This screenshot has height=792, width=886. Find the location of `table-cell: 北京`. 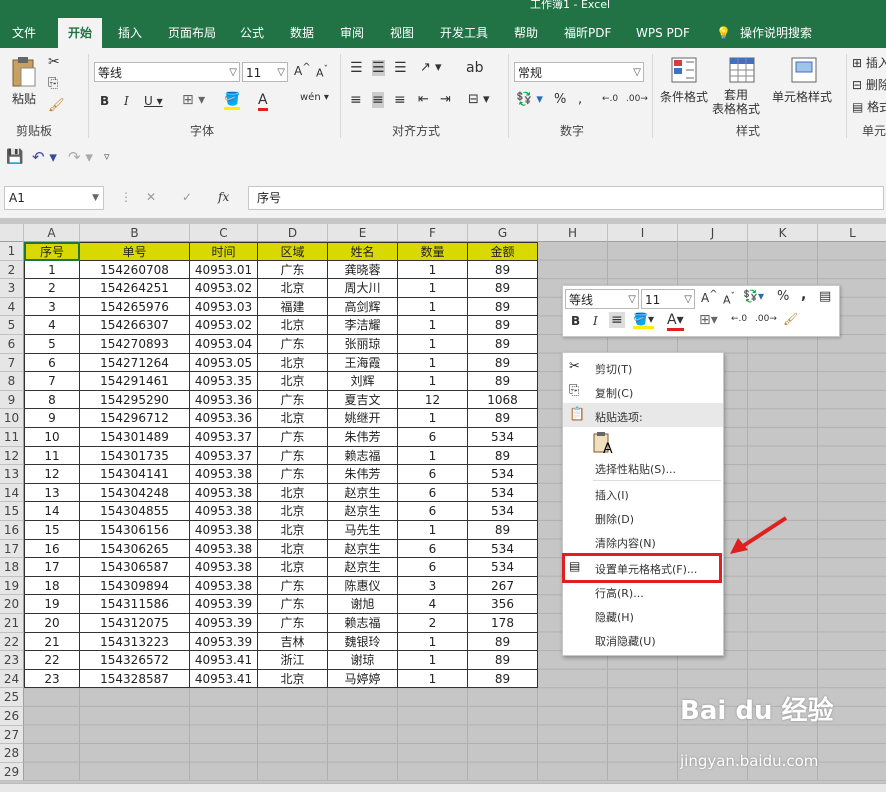

table-cell: 北京 is located at coordinates (293, 418).